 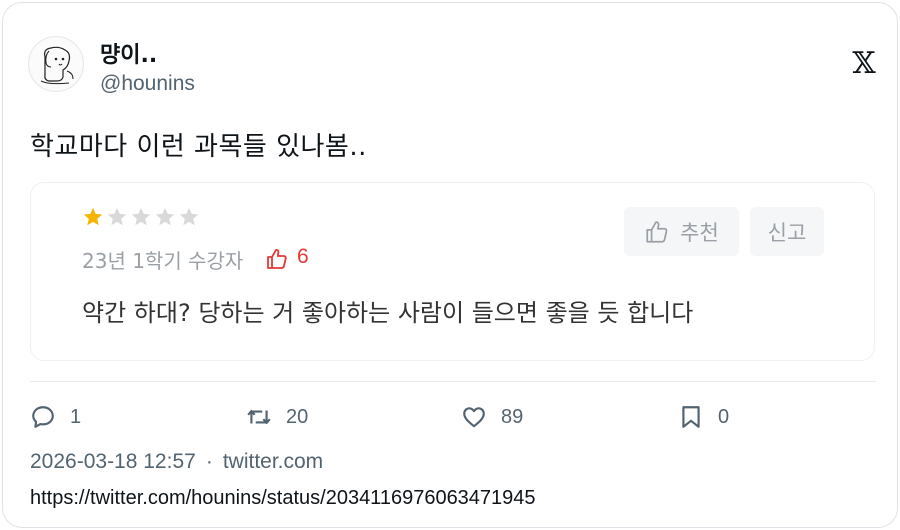 I want to click on report-button: 신고, so click(x=787, y=231).